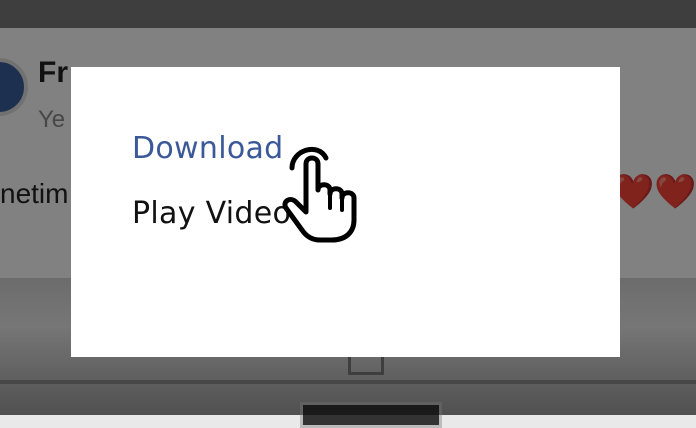 The height and width of the screenshot is (428, 696). Describe the element at coordinates (208, 148) in the screenshot. I see `menu-item-download: Download` at that location.